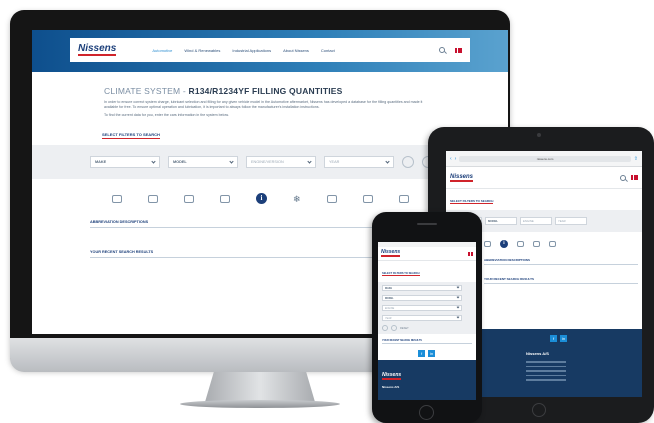 The width and height of the screenshot is (654, 423). I want to click on nav-item-wind-renewables: Wind & Renewables, so click(202, 50).